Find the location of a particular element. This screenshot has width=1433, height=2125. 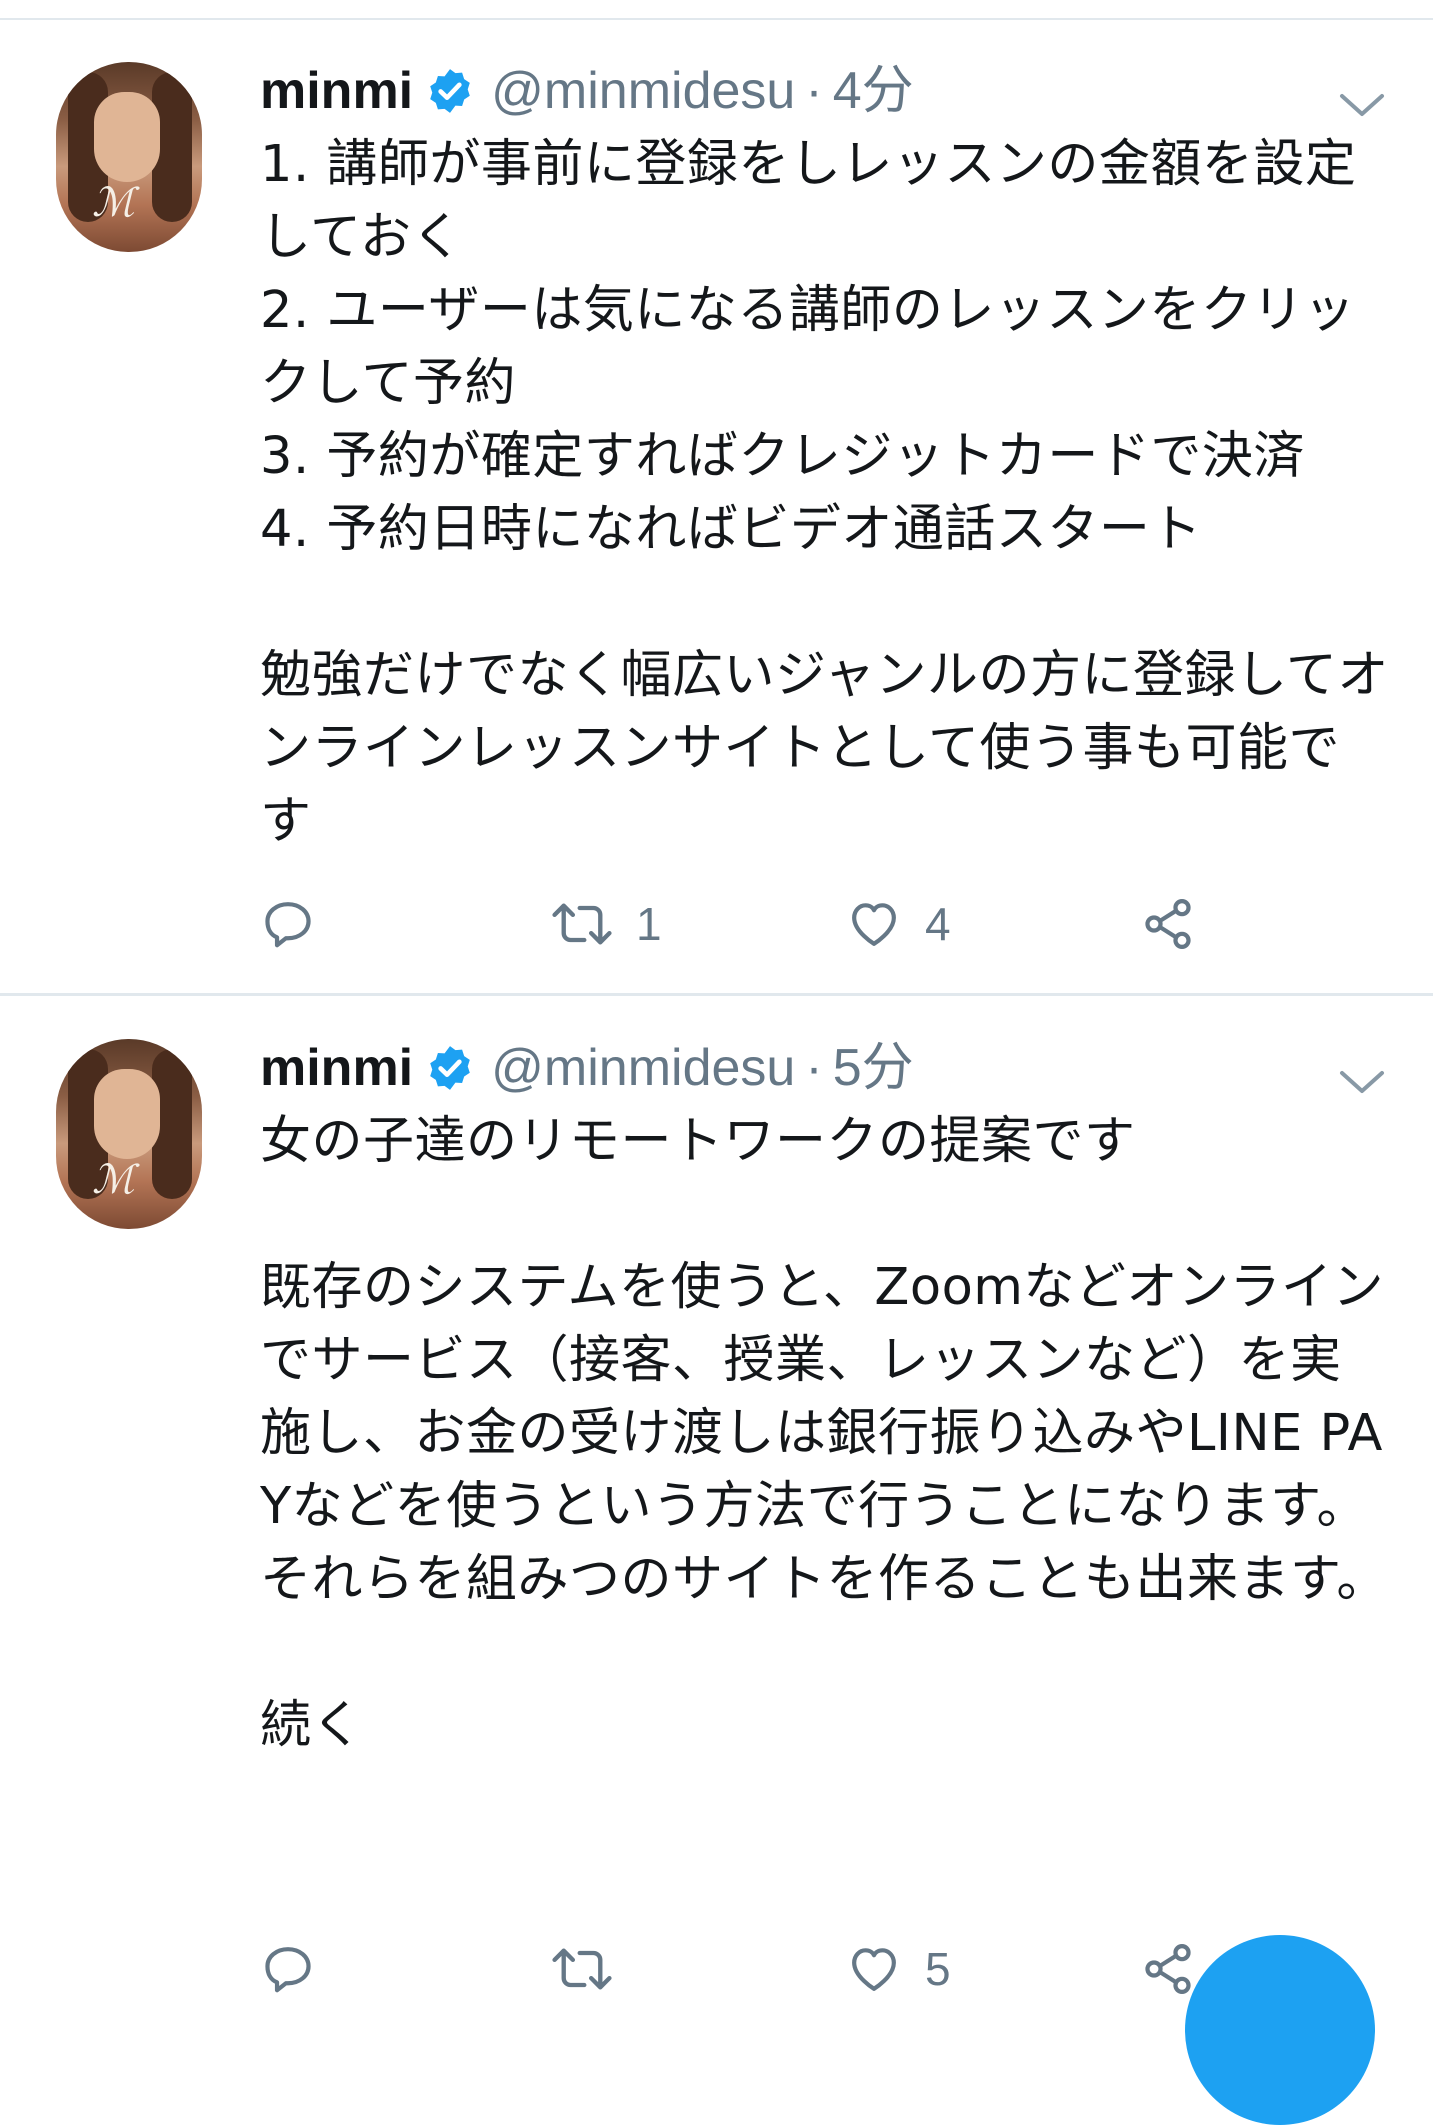

timestamp: 5分 is located at coordinates (873, 1068).